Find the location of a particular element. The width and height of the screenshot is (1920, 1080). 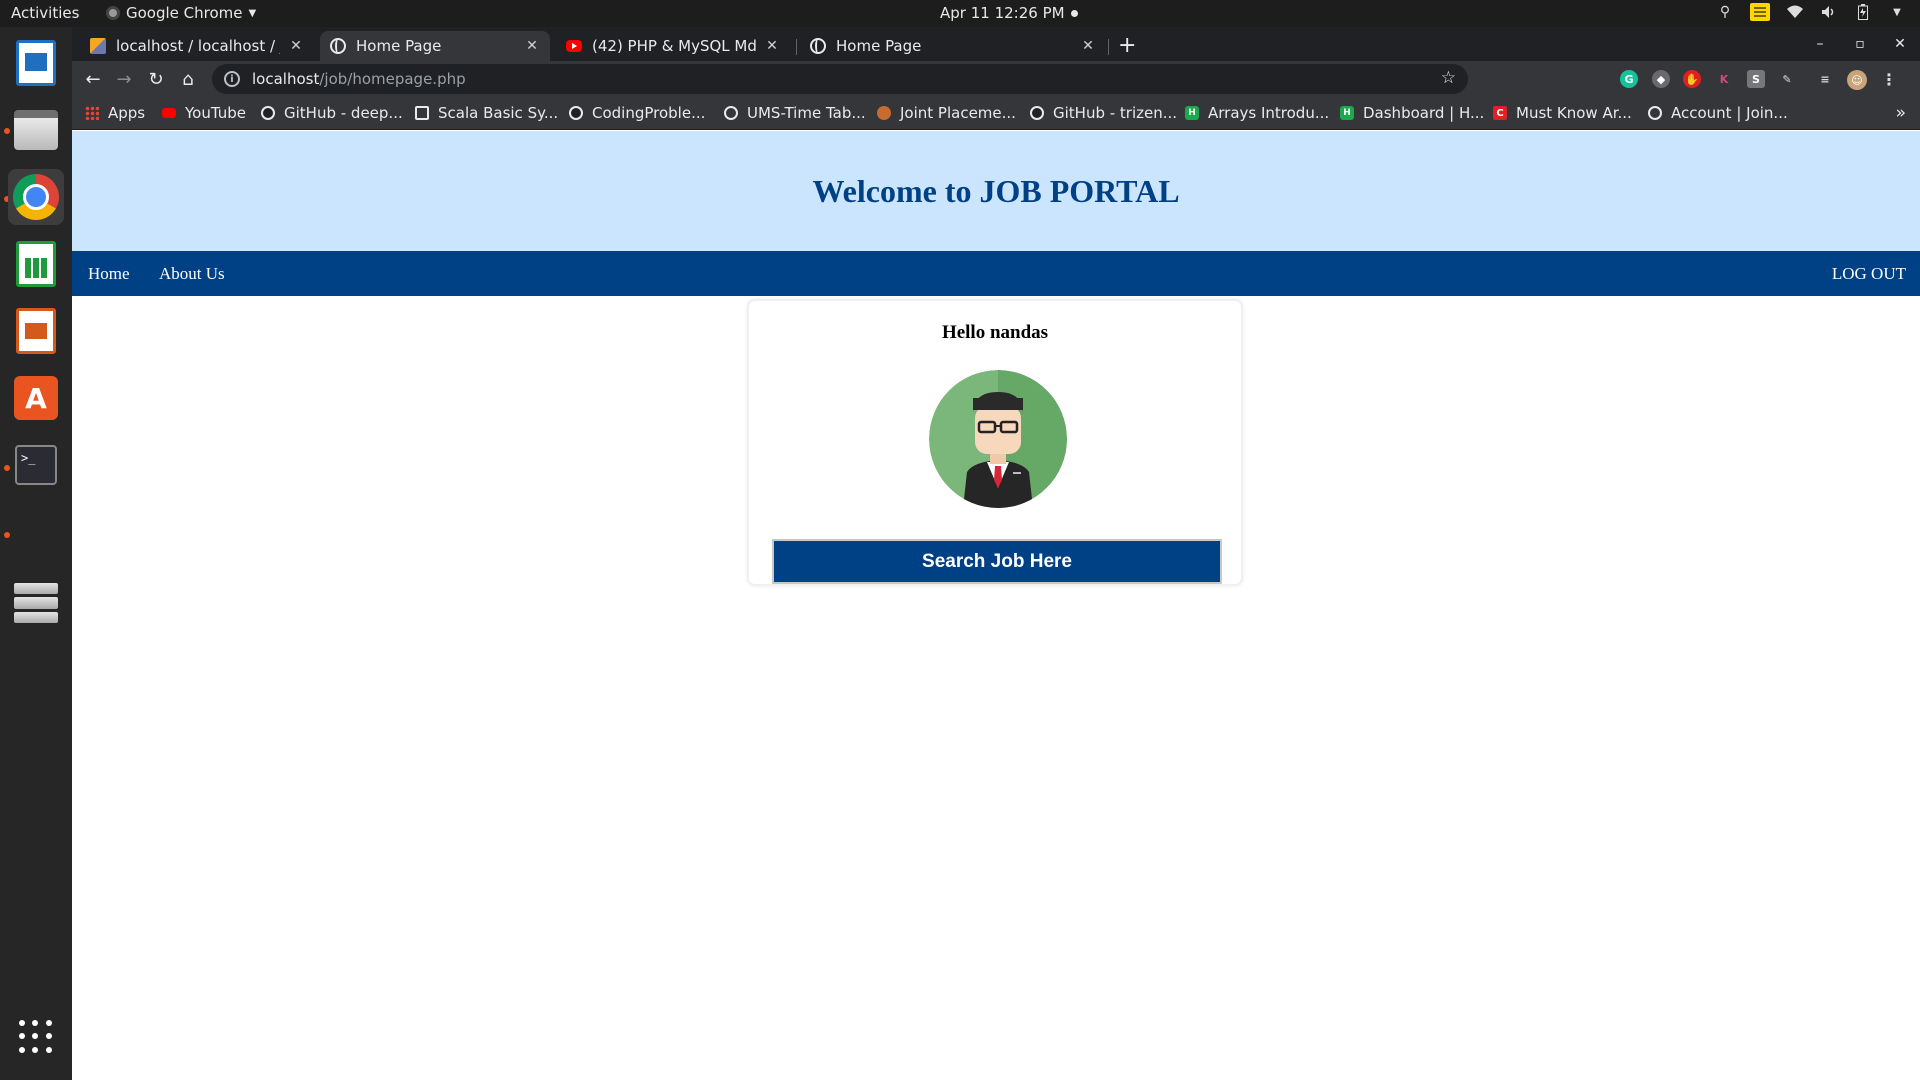

dock-chrome is located at coordinates (36, 197).